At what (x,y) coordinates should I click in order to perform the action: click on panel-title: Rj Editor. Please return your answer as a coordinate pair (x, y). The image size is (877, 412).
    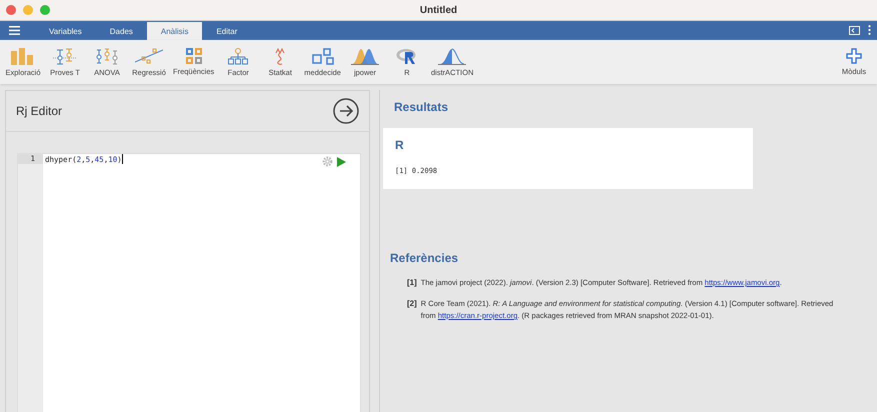
    Looking at the image, I should click on (39, 111).